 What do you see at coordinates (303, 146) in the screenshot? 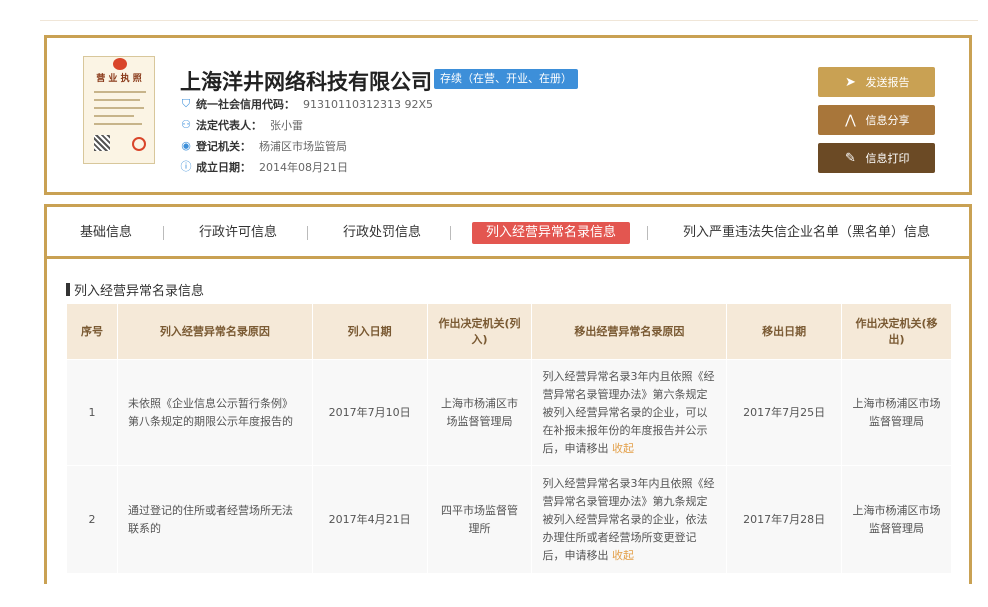
I see `registration-authority-value: 杨浦区市场监管局` at bounding box center [303, 146].